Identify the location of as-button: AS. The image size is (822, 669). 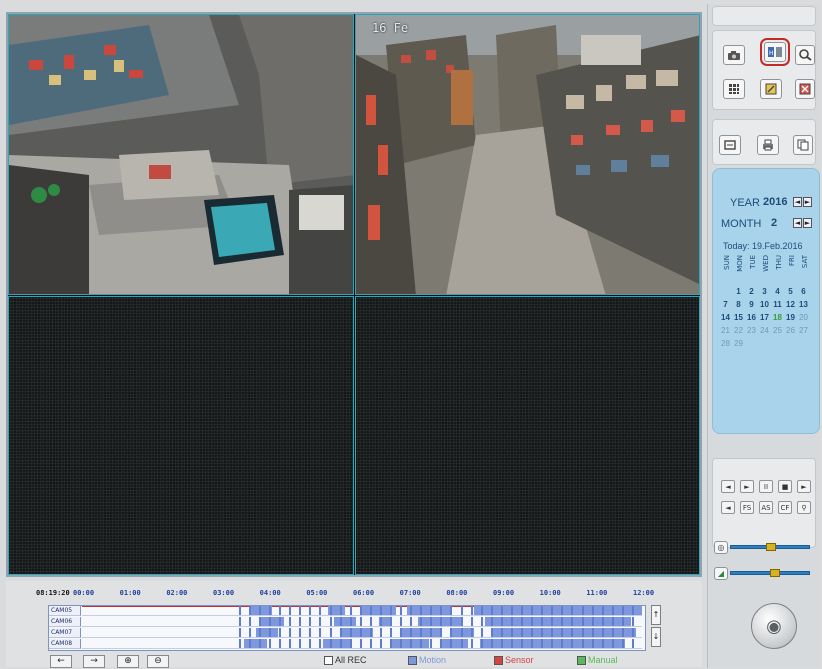
(766, 507).